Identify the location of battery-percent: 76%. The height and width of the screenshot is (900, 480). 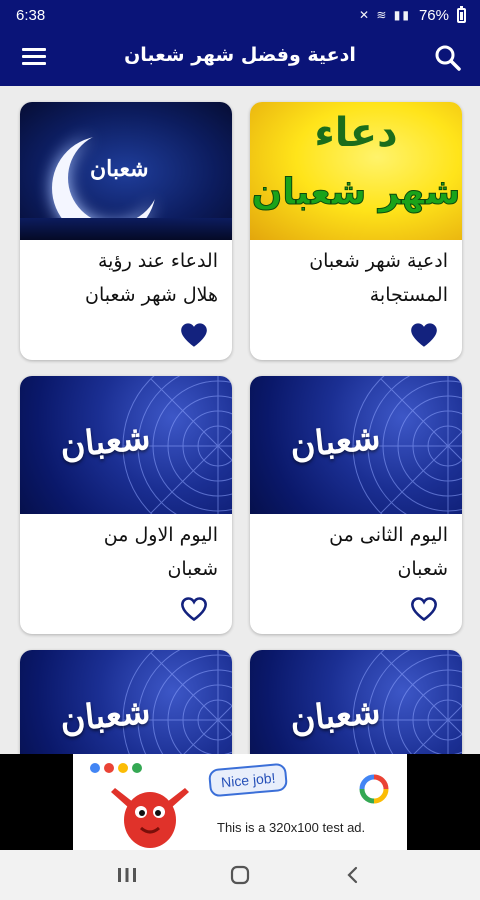
(433, 15).